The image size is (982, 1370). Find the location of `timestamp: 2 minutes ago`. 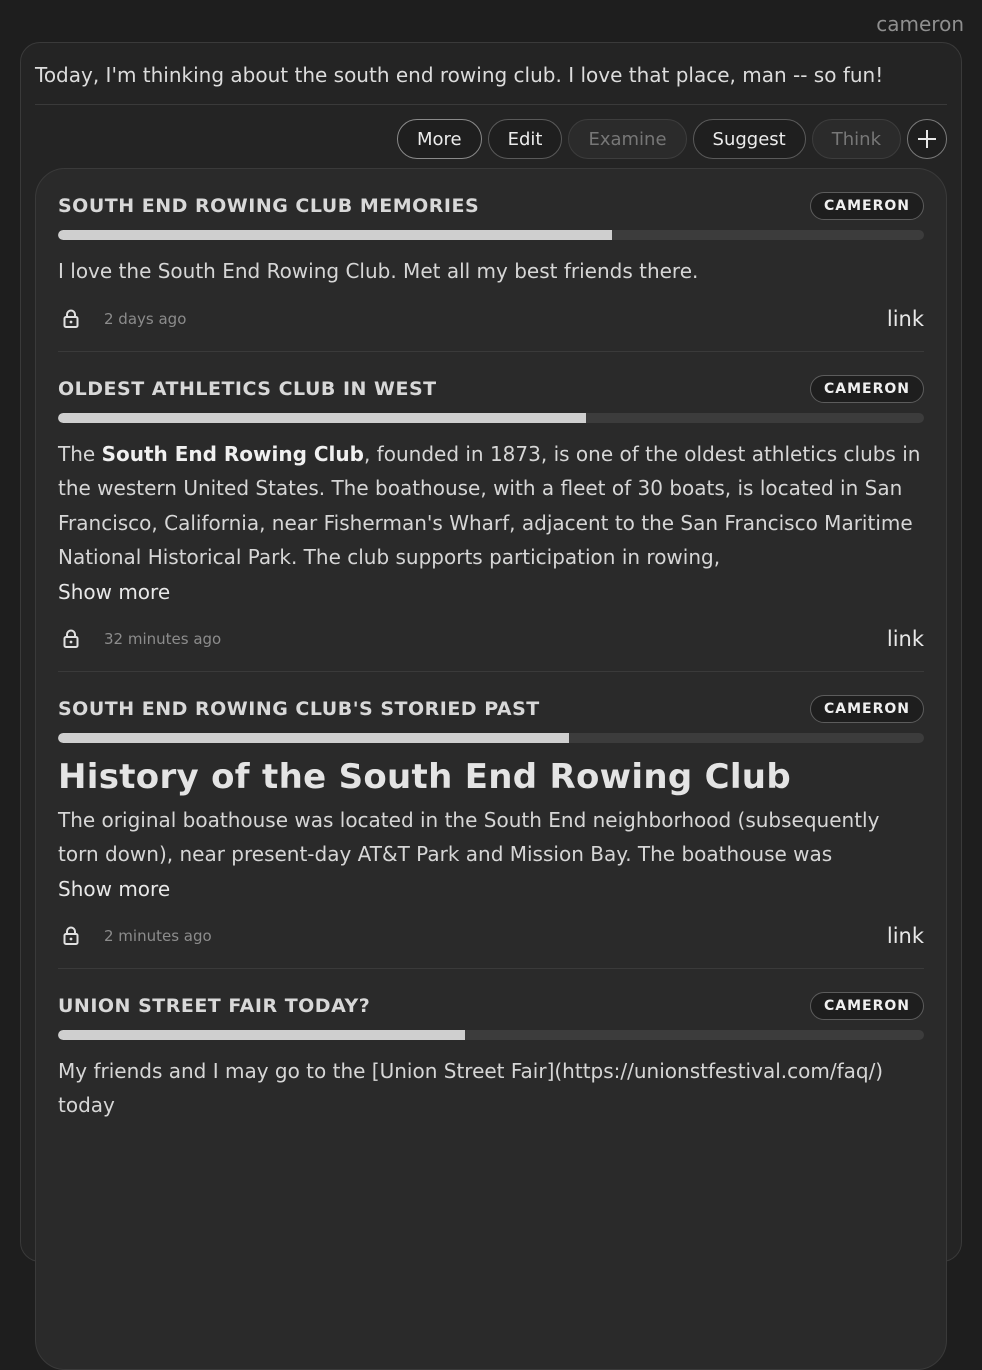

timestamp: 2 minutes ago is located at coordinates (158, 935).